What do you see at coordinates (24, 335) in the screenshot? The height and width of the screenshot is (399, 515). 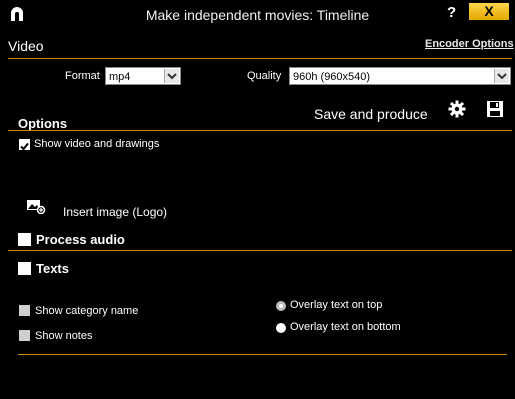 I see `show-notes-checkbox` at bounding box center [24, 335].